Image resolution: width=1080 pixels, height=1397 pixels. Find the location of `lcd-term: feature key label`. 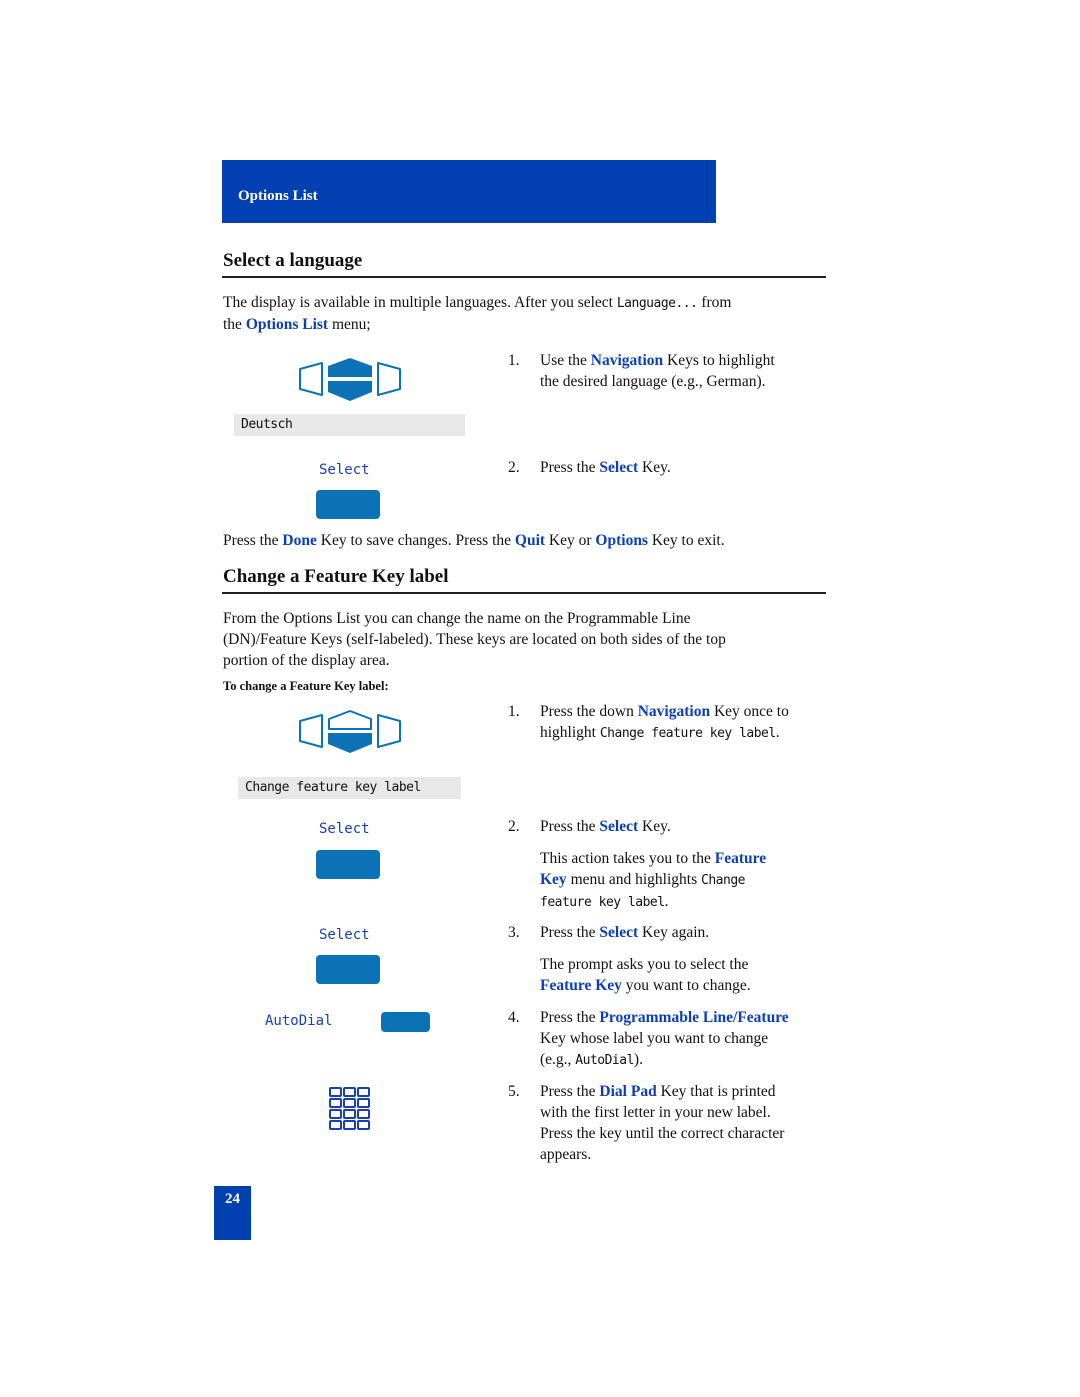

lcd-term: feature key label is located at coordinates (602, 902).